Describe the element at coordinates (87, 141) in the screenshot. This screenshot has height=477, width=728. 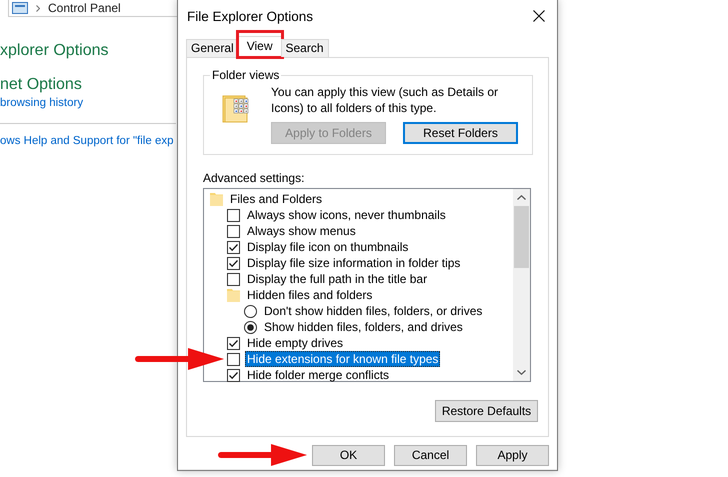
I see `help-link: ows Help and Support for "file exp` at that location.